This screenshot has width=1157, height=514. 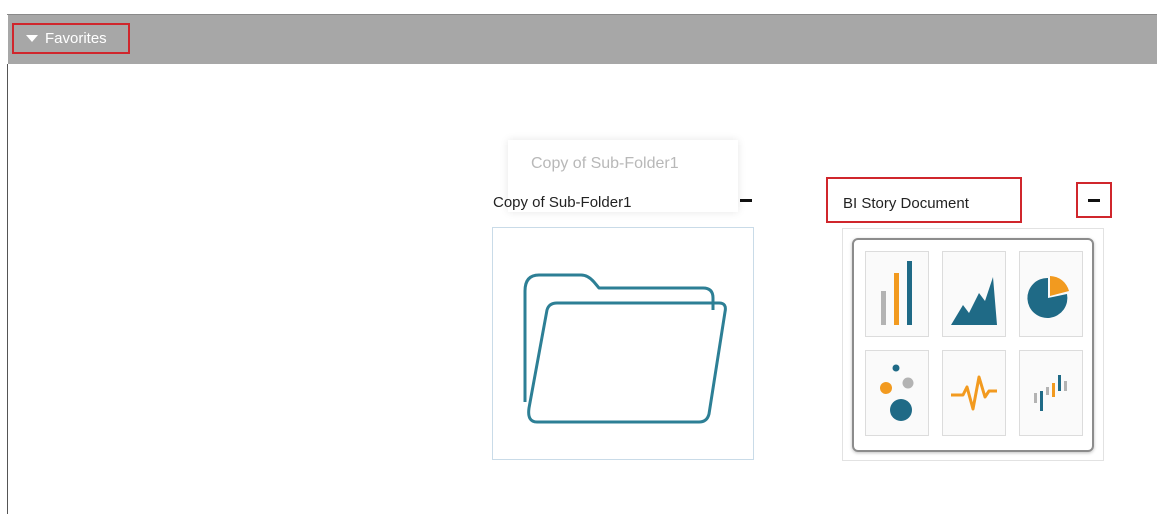 I want to click on favorites-label: Favorites, so click(x=76, y=38).